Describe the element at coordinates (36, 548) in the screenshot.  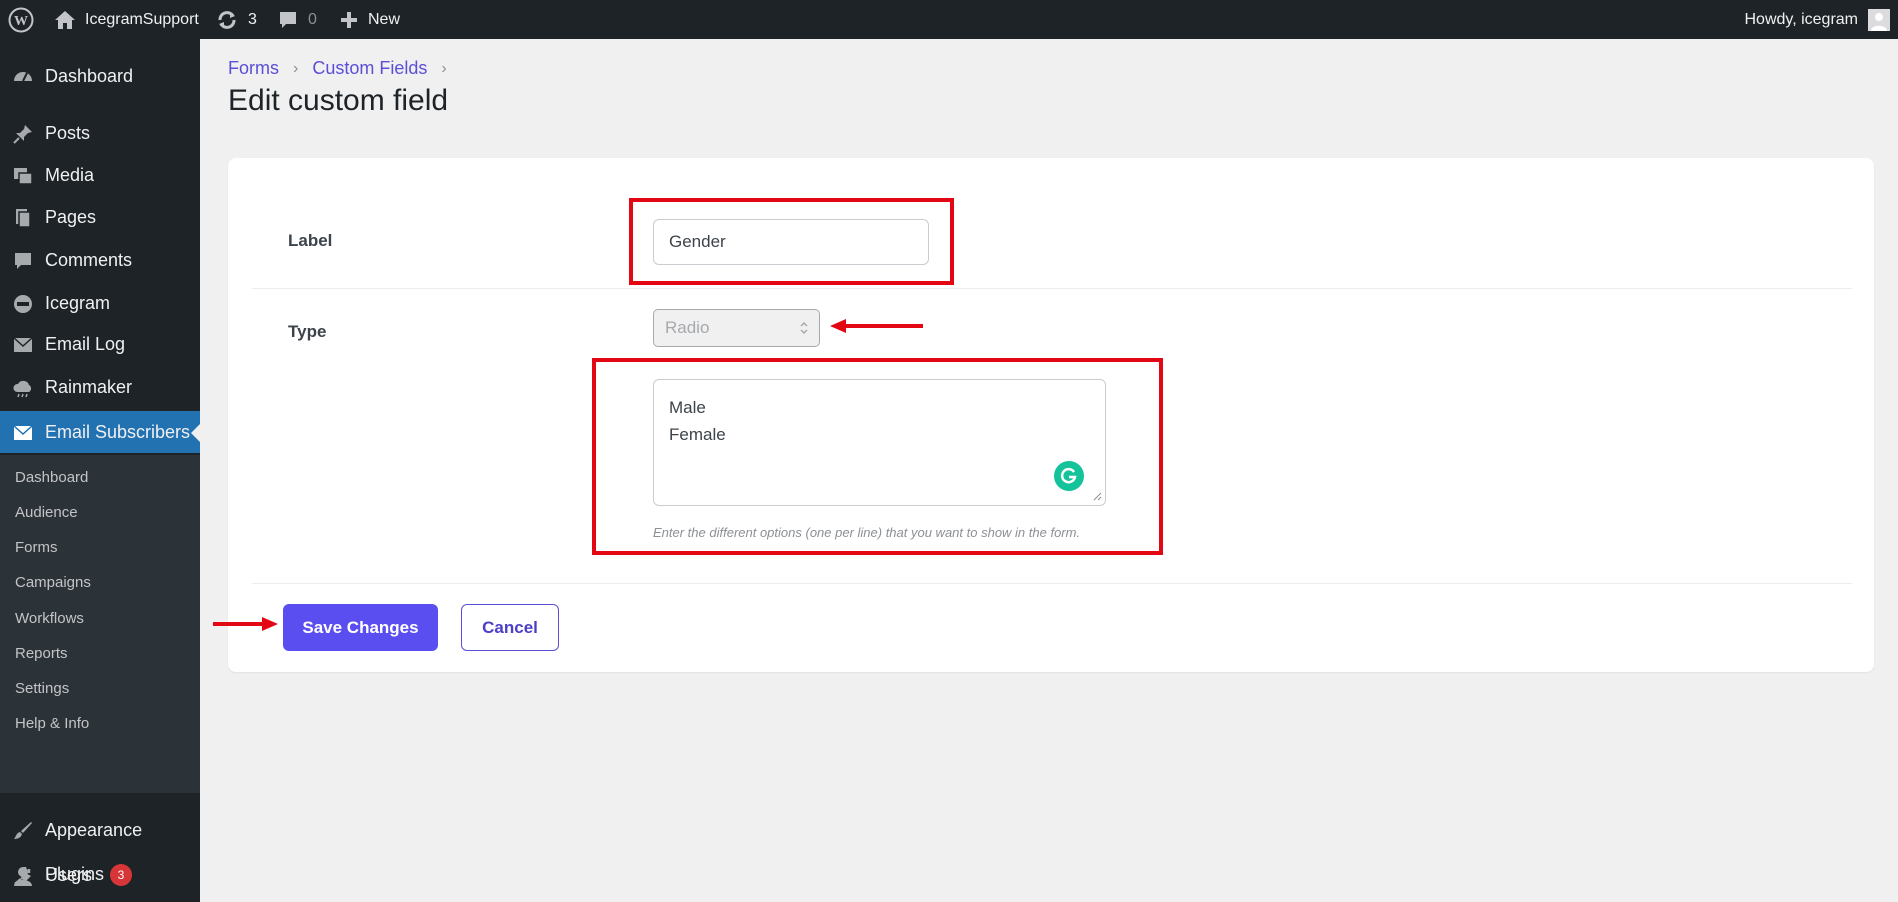
I see `submenu-item-forms: Forms` at that location.